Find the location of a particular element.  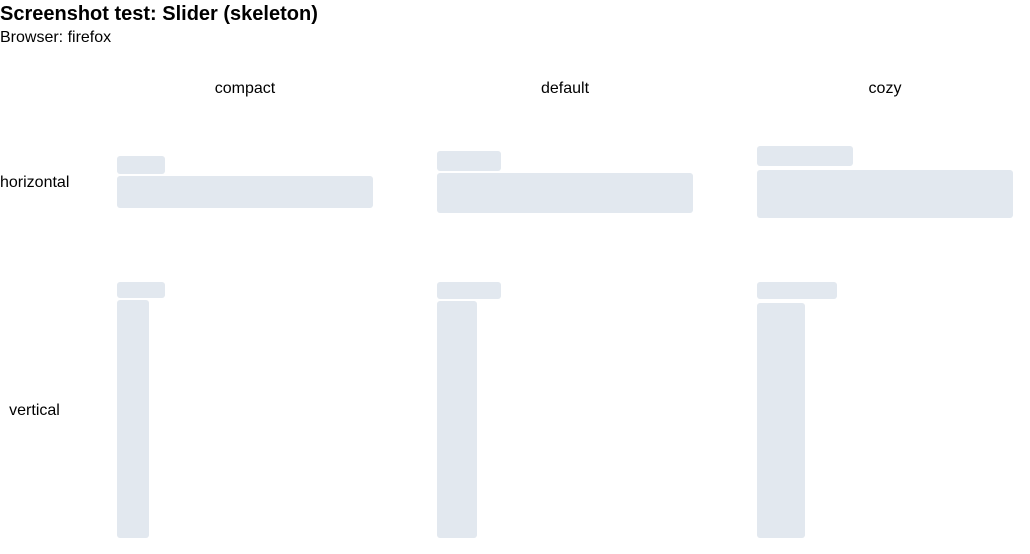

horizontal-compact-label-skeleton is located at coordinates (141, 165).